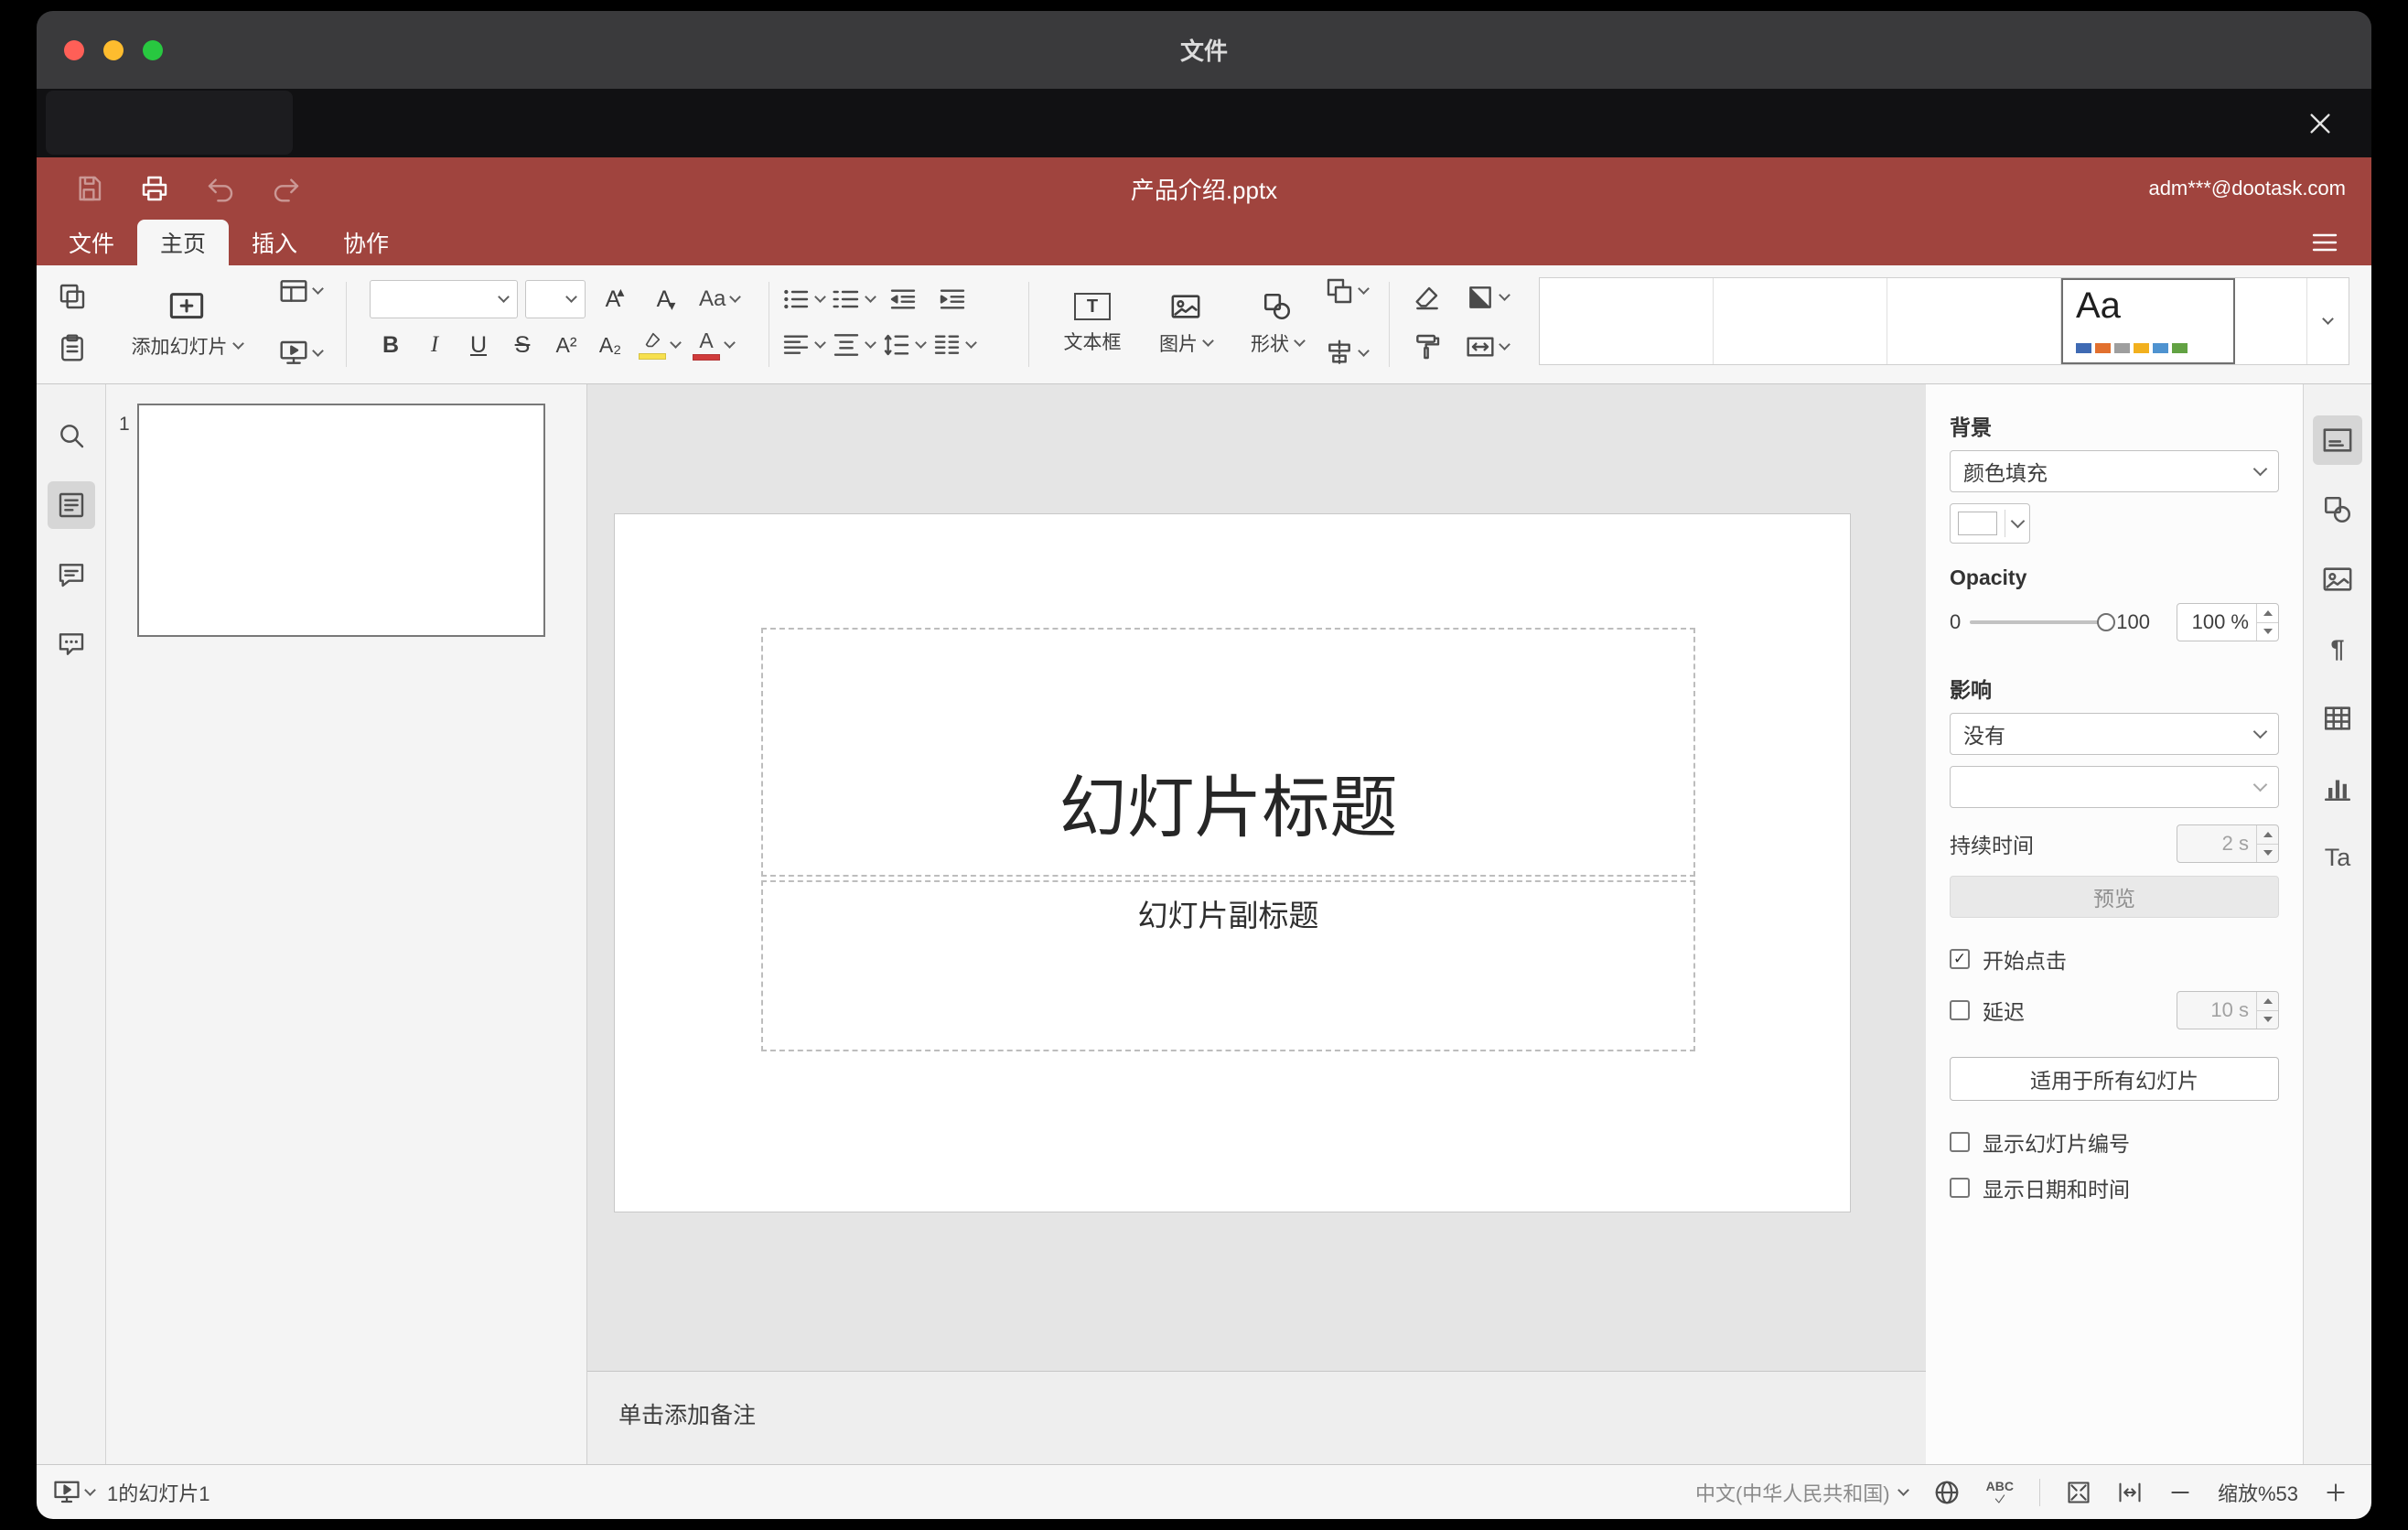  What do you see at coordinates (555, 299) in the screenshot?
I see `font-size-select` at bounding box center [555, 299].